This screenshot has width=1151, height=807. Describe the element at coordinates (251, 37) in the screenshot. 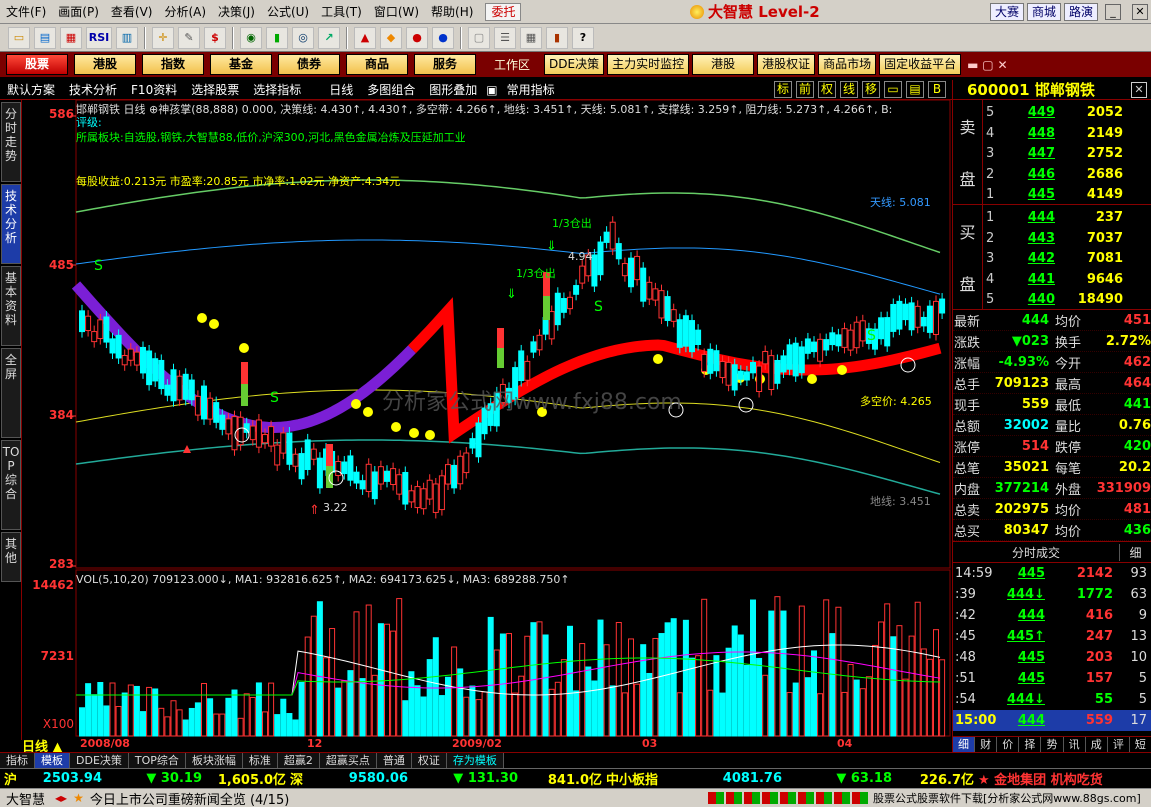

I see `eye-icon: ◉` at that location.